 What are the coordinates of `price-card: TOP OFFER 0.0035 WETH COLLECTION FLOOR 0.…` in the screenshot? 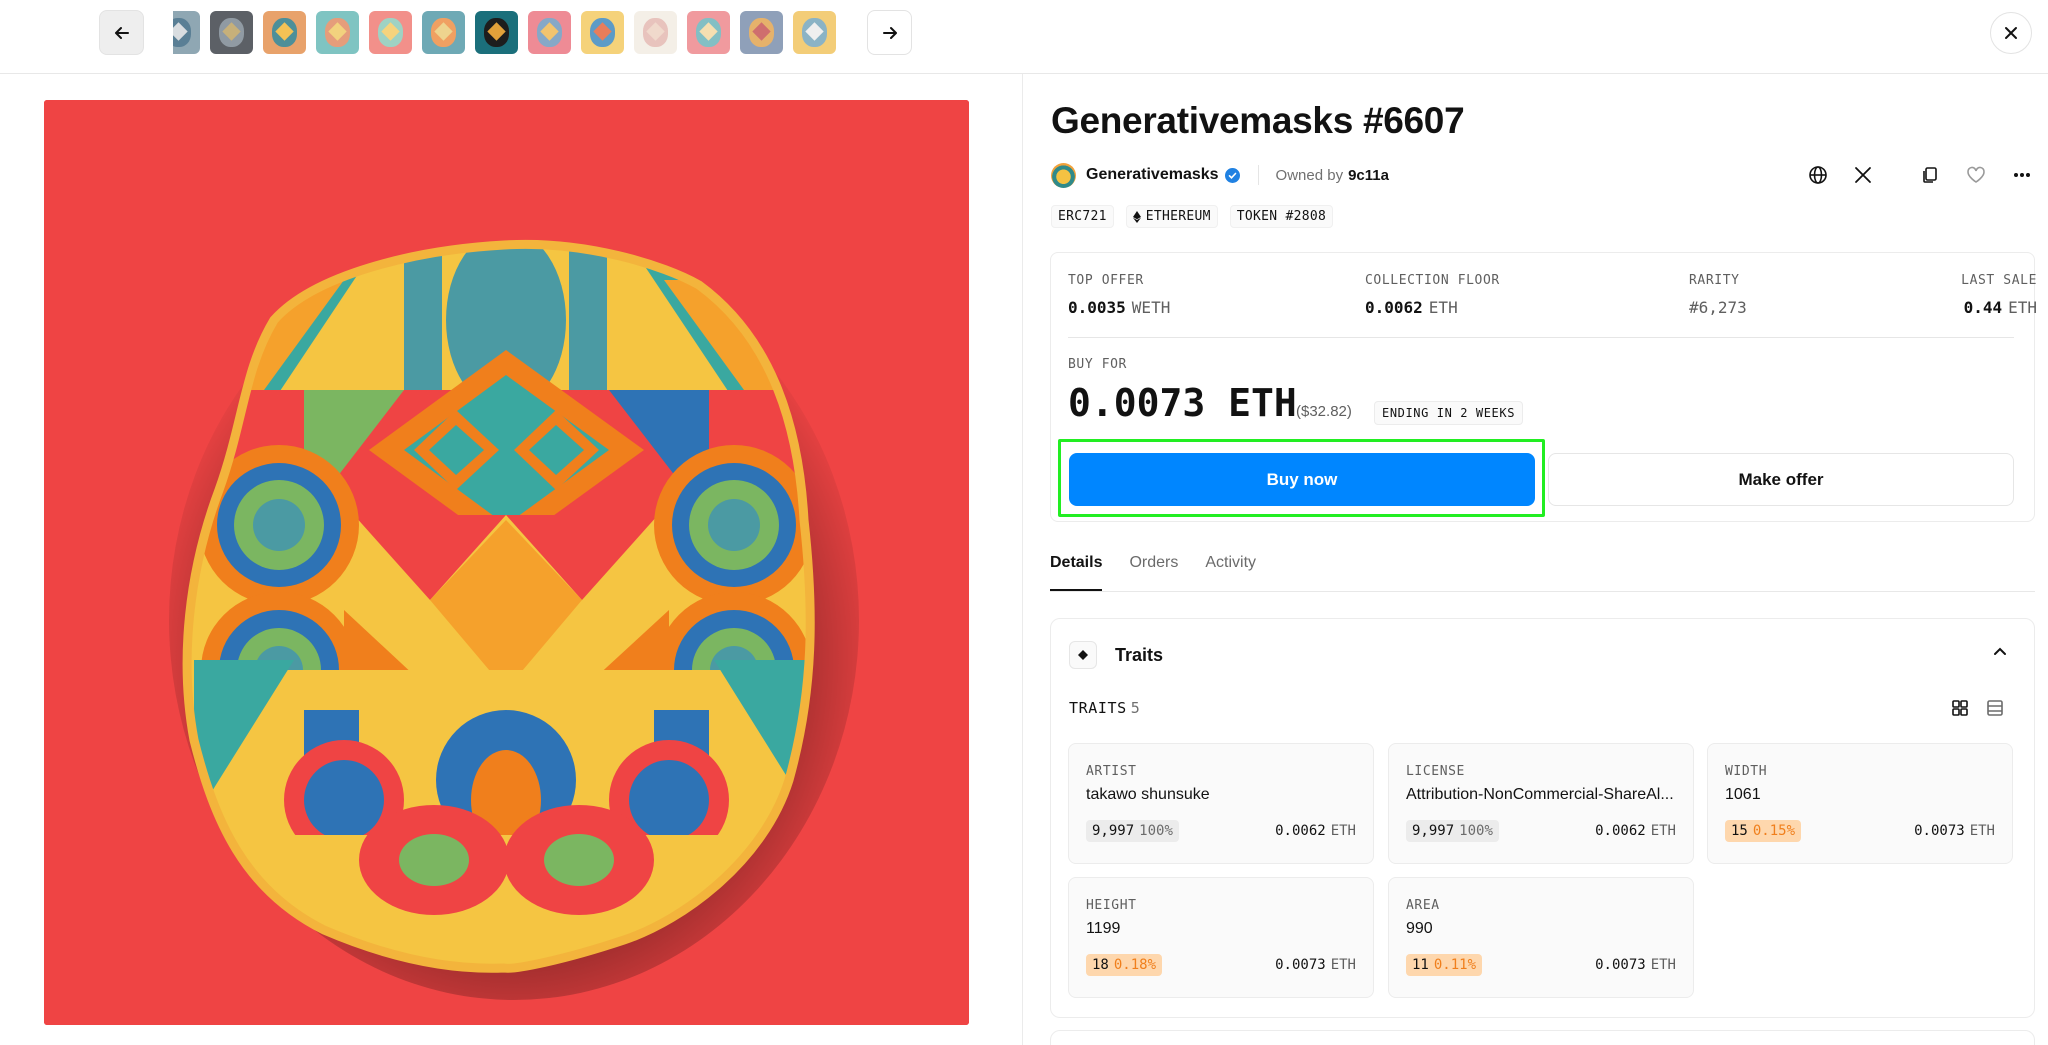 It's located at (1543, 387).